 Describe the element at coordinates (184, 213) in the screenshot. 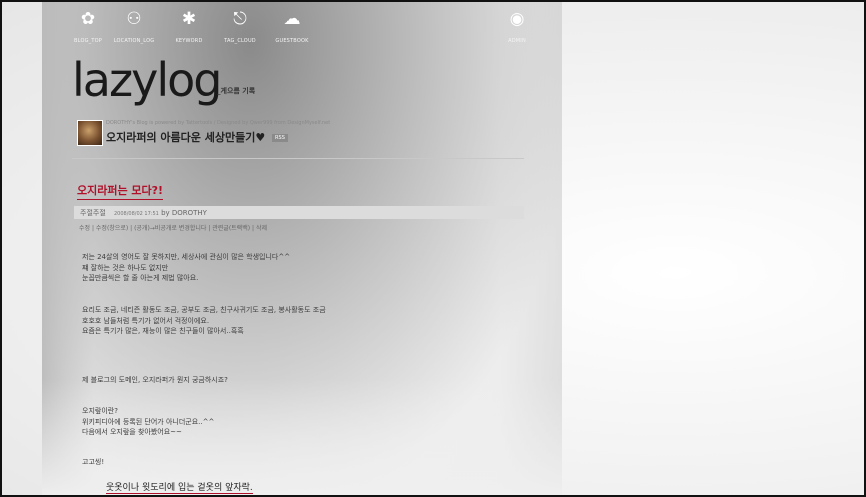

I see `post-author: by DOROTHY` at that location.